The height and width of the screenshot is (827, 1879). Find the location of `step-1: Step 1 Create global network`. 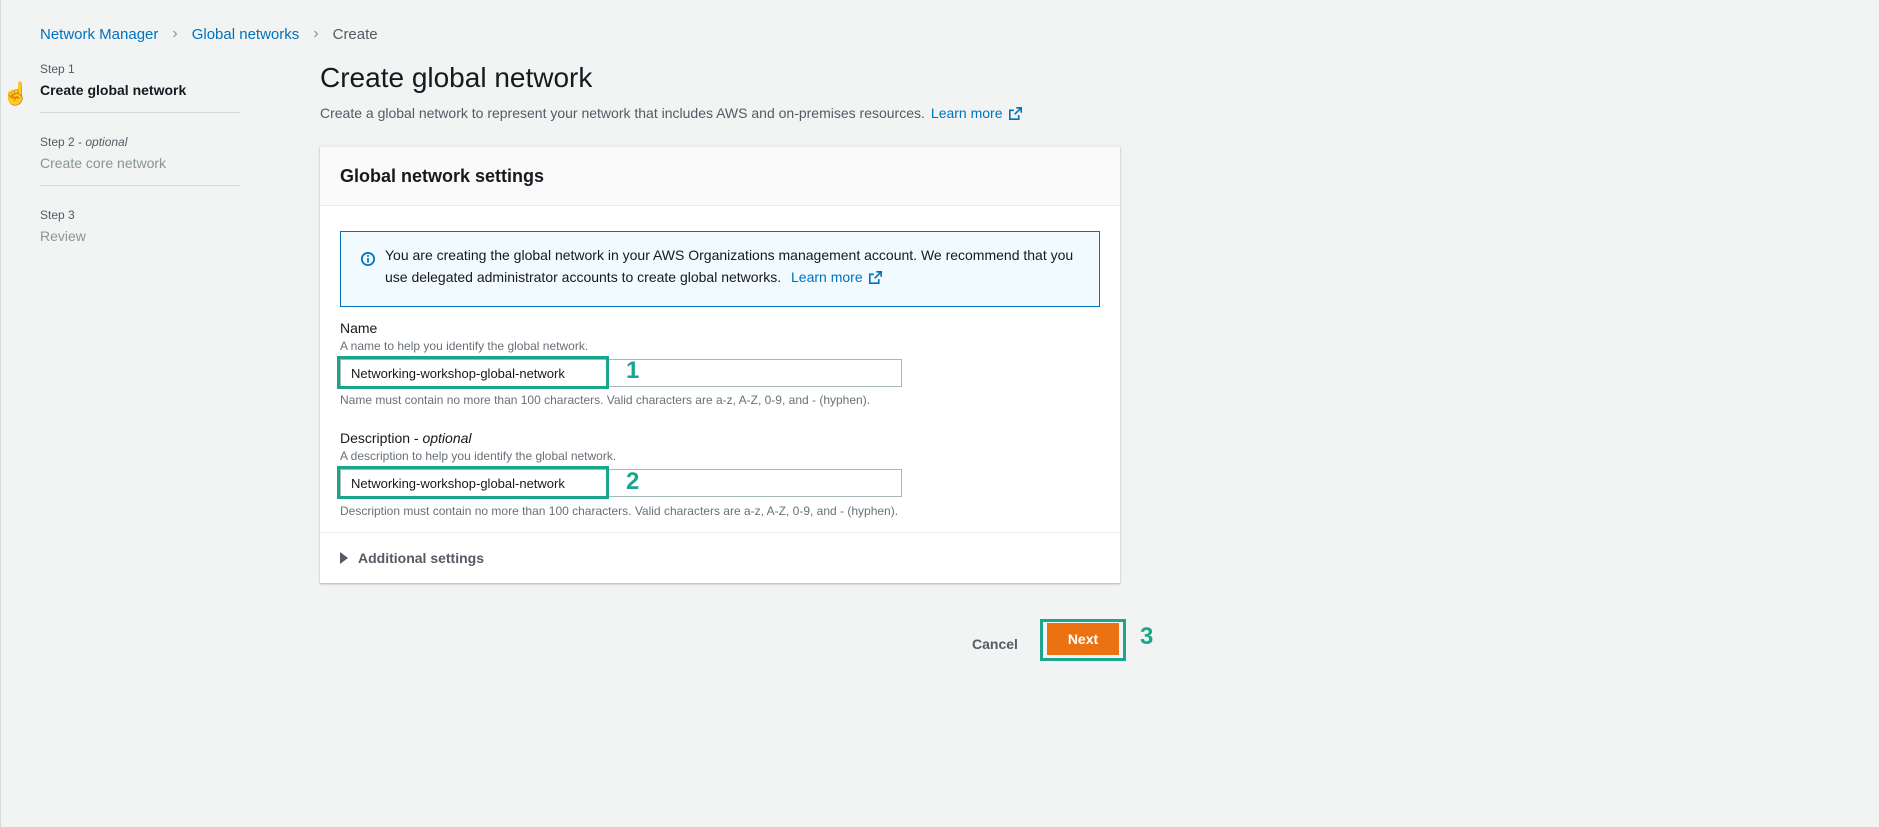

step-1: Step 1 Create global network is located at coordinates (140, 87).